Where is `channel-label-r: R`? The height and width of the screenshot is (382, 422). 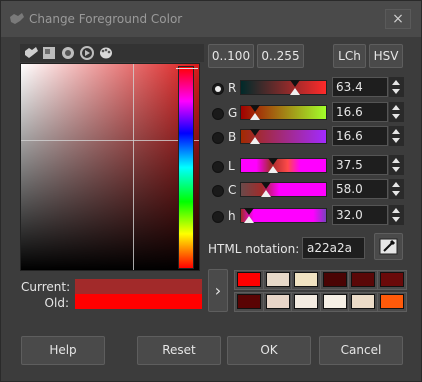 channel-label-r: R is located at coordinates (232, 88).